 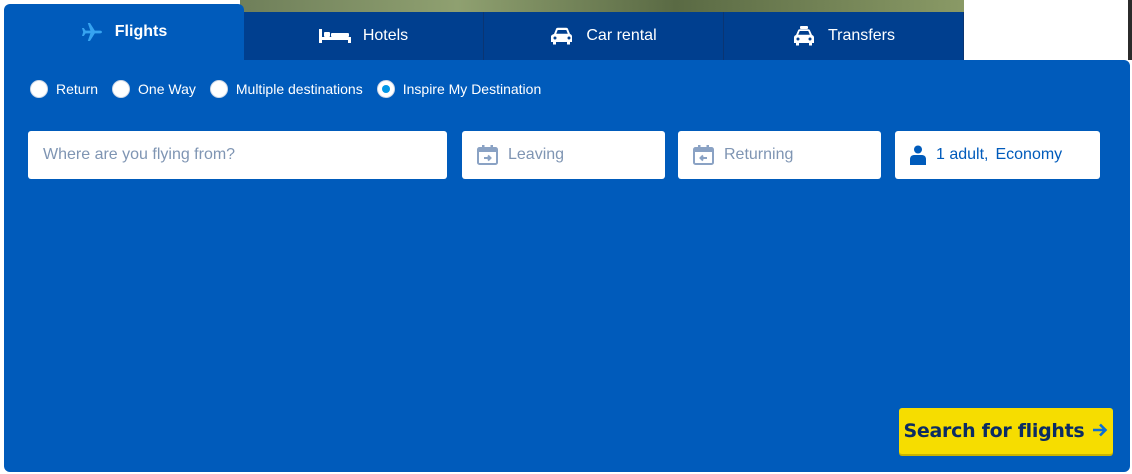 I want to click on calendar-depart-icon, so click(x=487, y=155).